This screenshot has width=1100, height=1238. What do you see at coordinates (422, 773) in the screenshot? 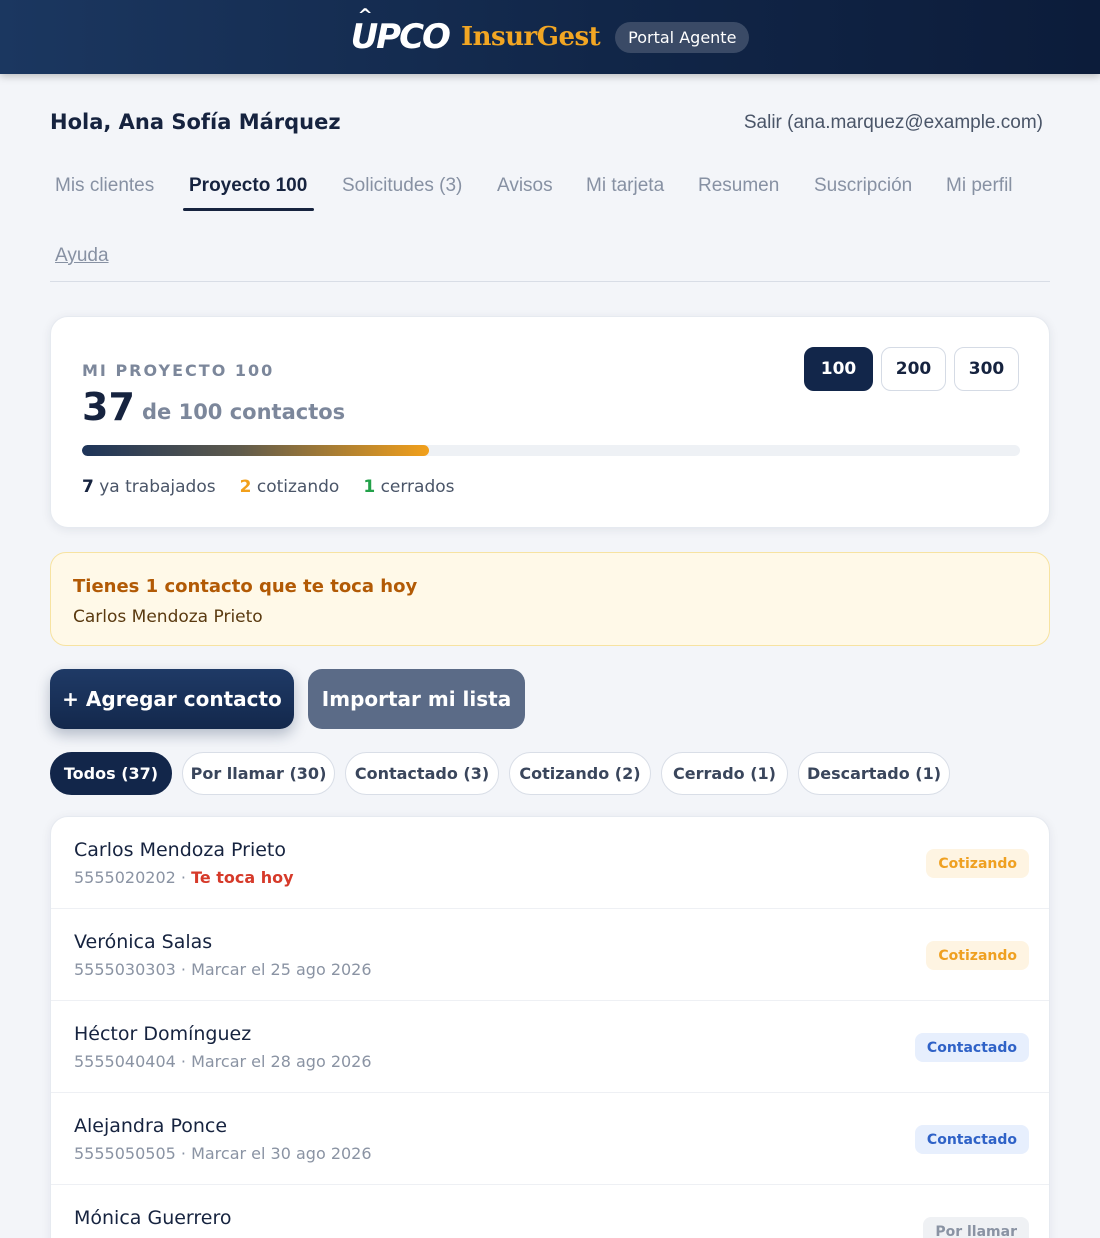
I see `filter-contactado: Contactado (3)` at bounding box center [422, 773].